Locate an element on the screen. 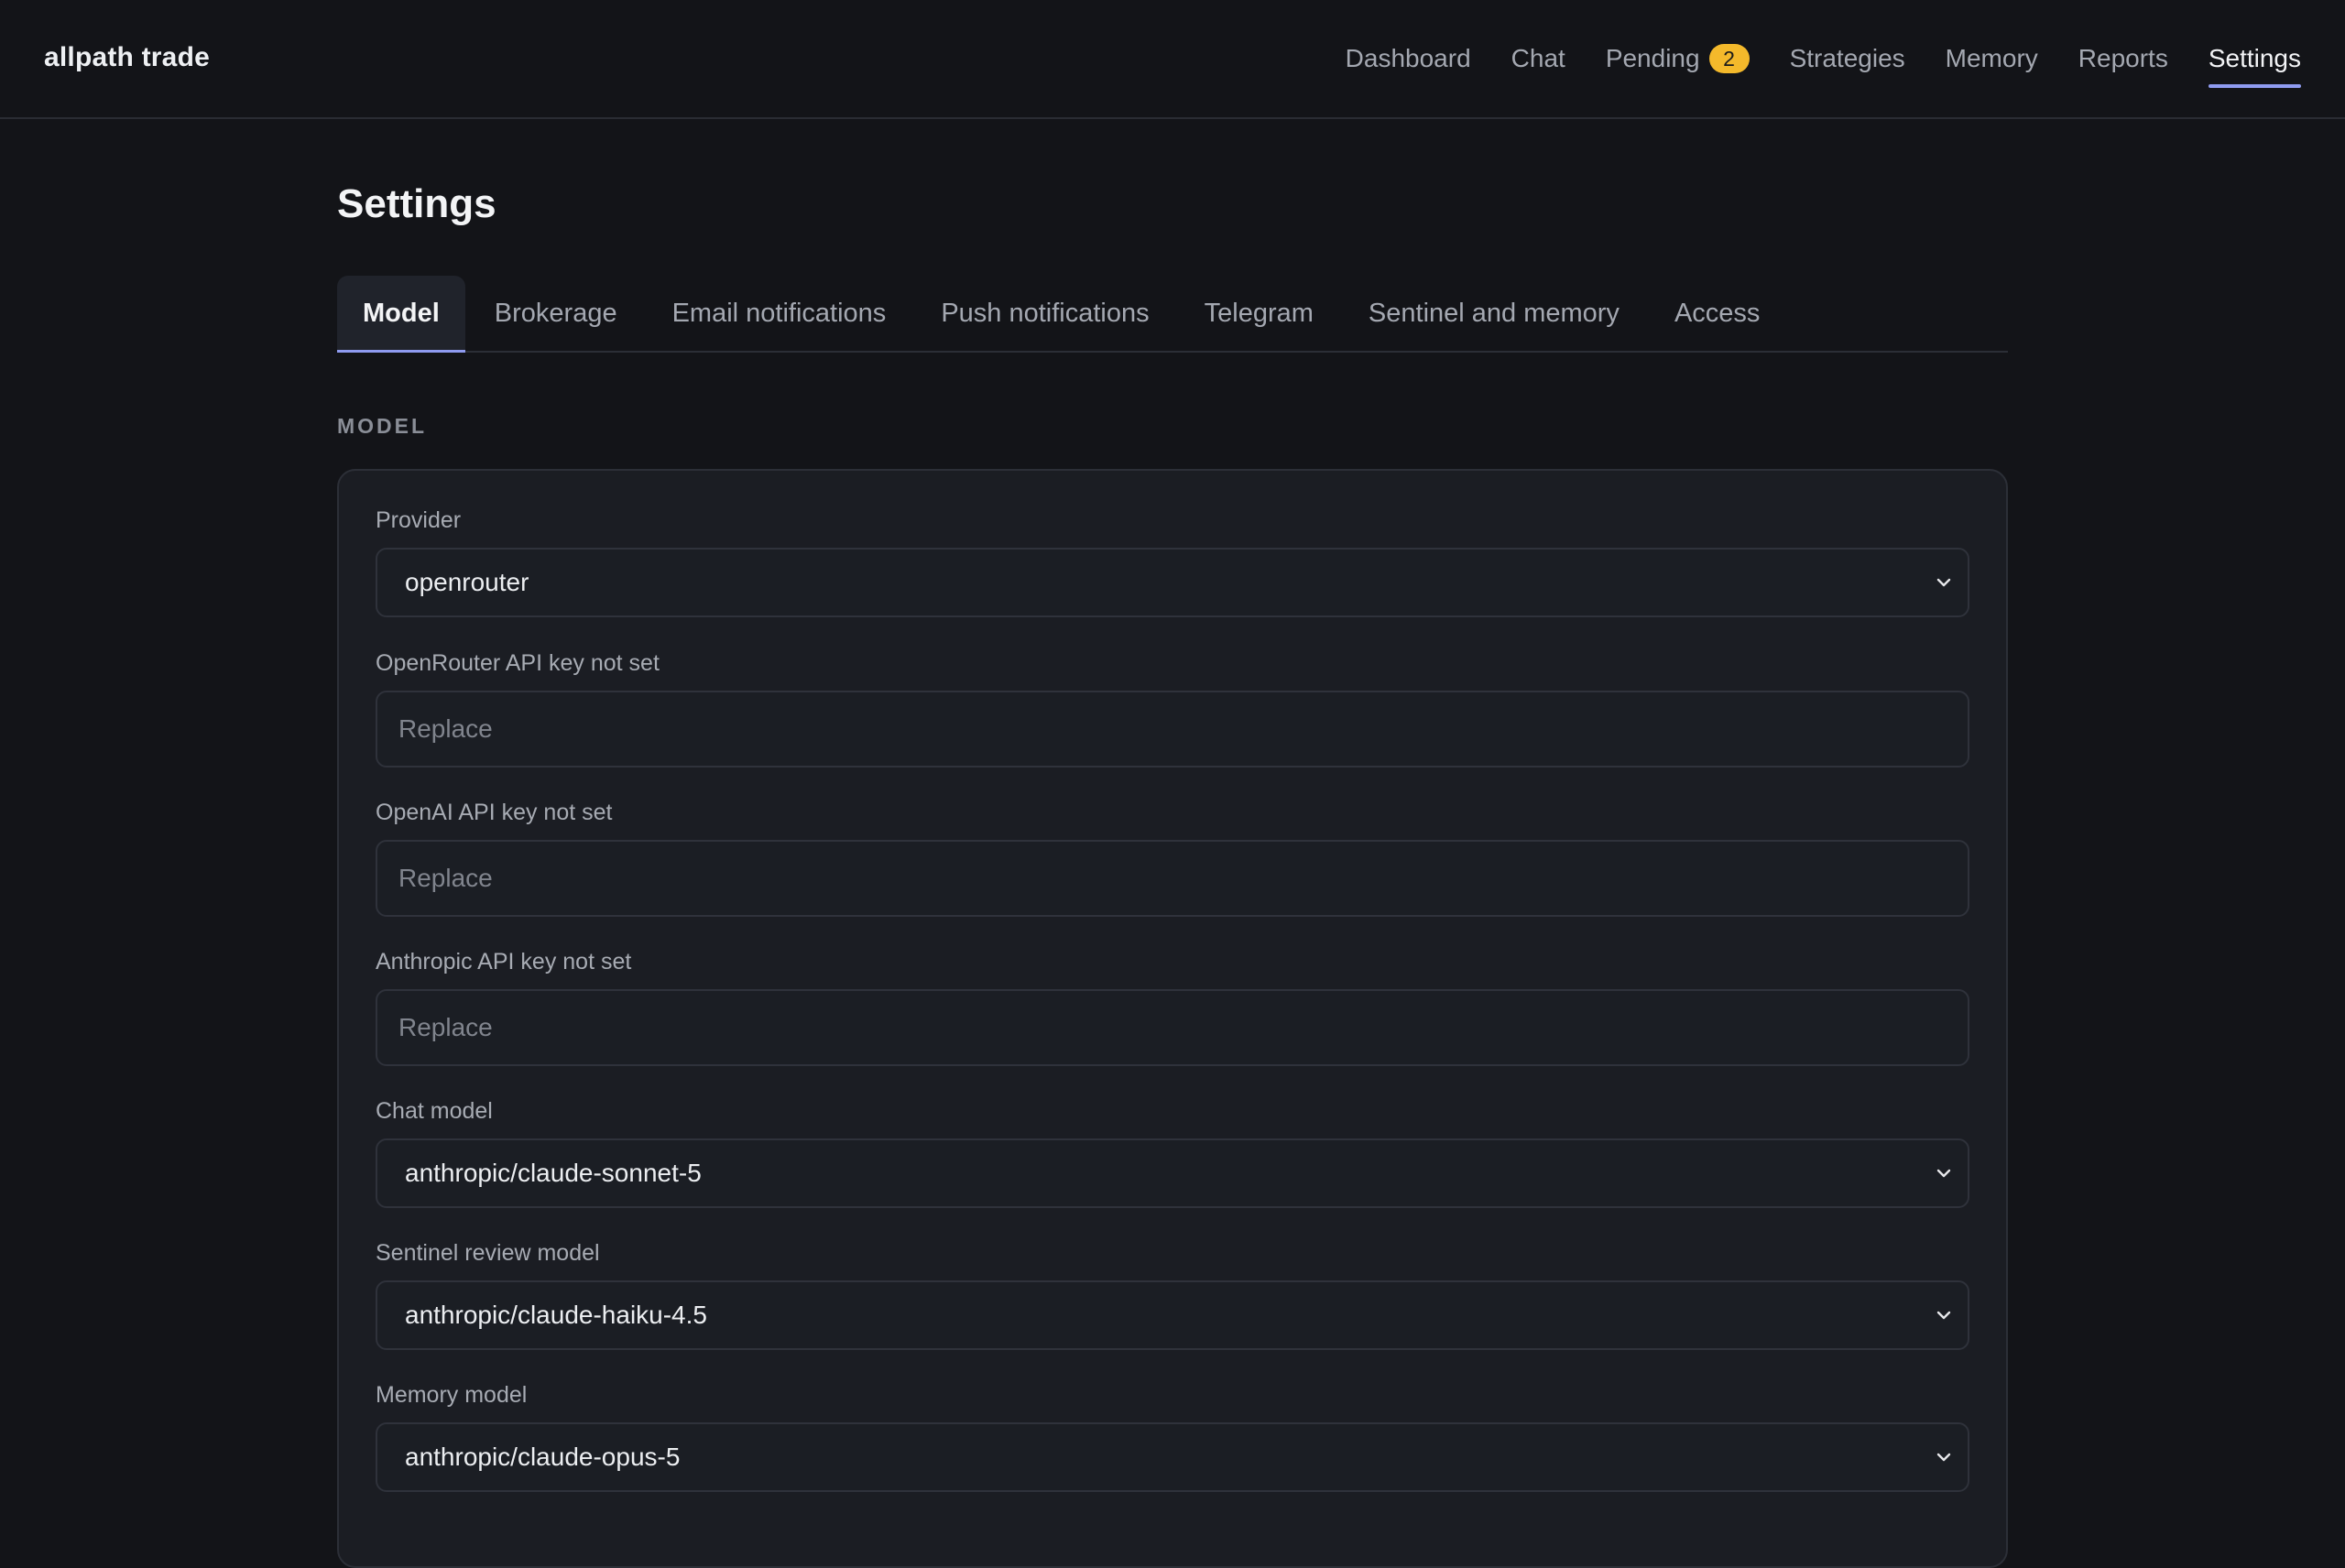 This screenshot has height=1568, width=2345. nav-item-label: Settings is located at coordinates (2254, 58).